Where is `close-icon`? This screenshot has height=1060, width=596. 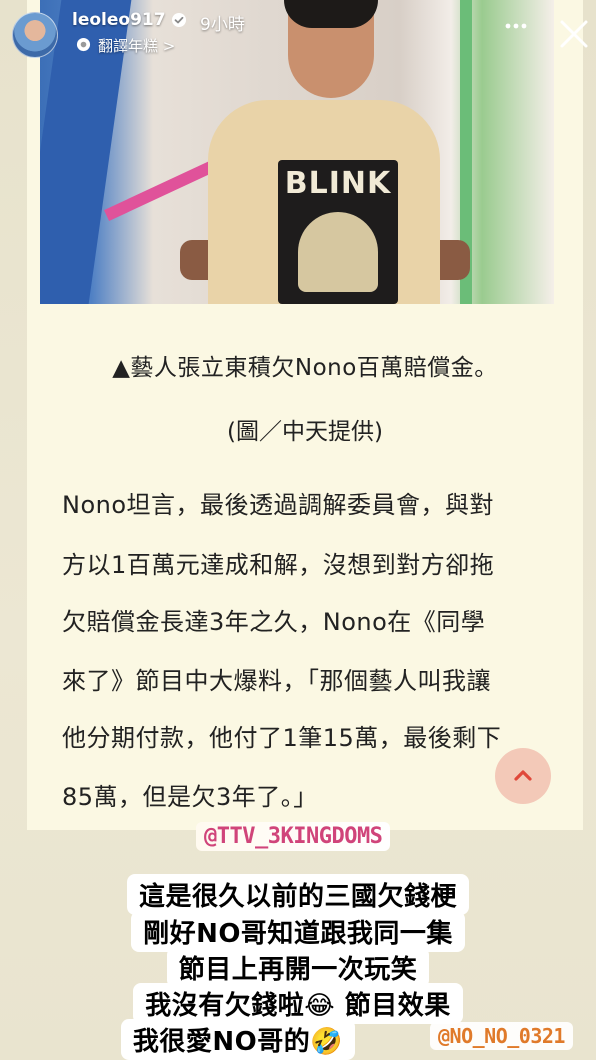
close-icon is located at coordinates (574, 34).